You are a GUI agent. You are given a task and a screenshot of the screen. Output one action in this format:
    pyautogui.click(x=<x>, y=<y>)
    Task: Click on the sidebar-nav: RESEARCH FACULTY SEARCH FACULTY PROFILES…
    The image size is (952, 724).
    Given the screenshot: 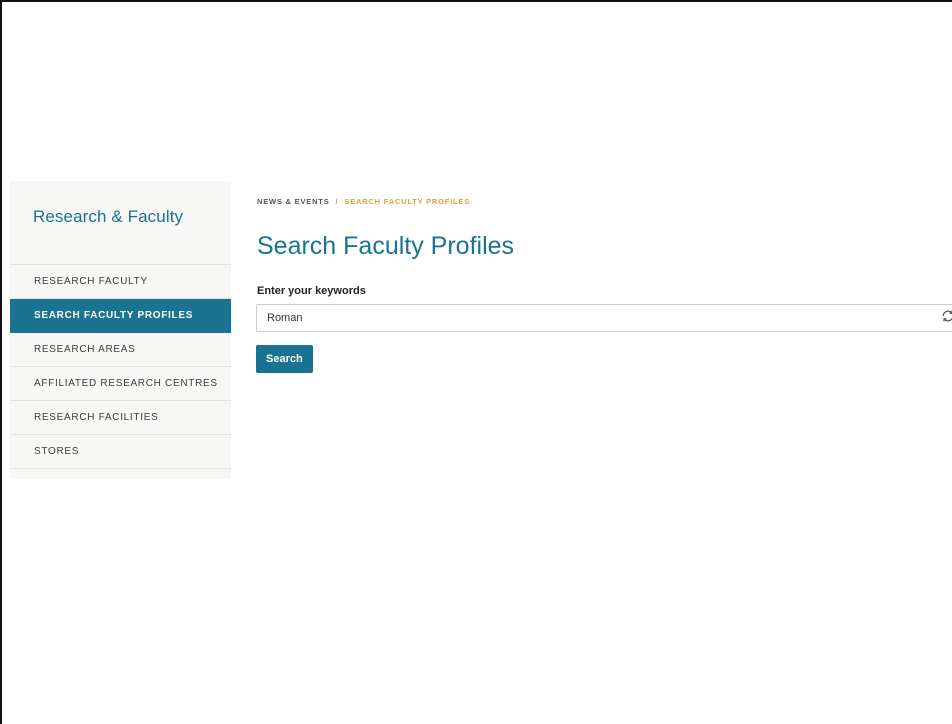 What is the action you would take?
    pyautogui.click(x=120, y=366)
    